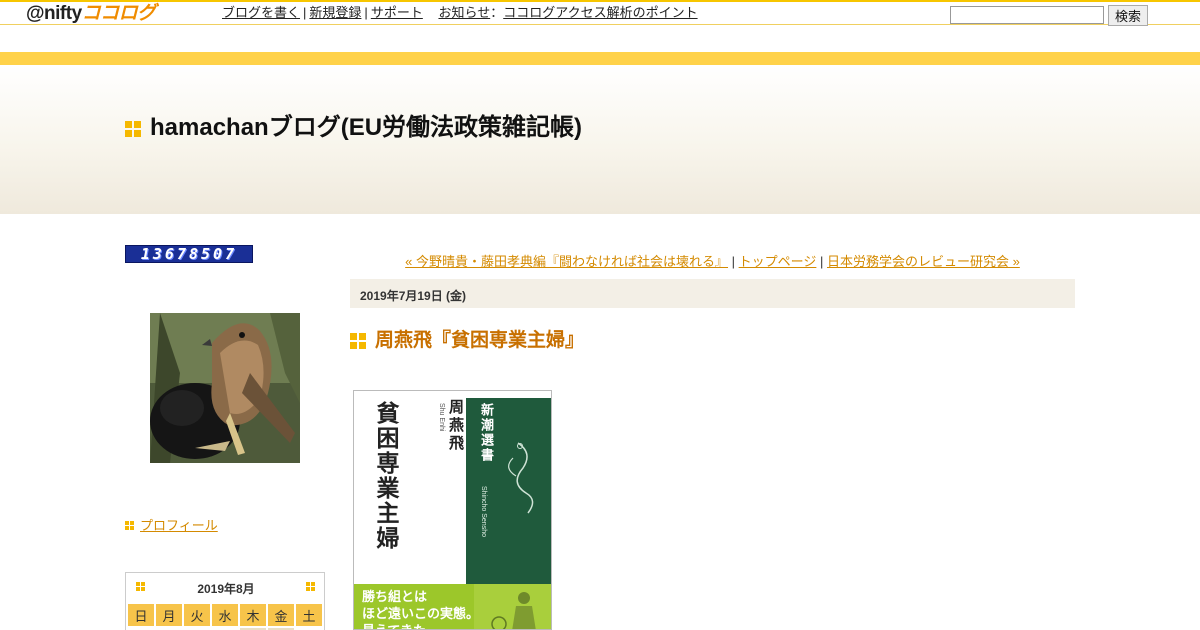 The height and width of the screenshot is (630, 1200). I want to click on weekday-wed: 水, so click(225, 615).